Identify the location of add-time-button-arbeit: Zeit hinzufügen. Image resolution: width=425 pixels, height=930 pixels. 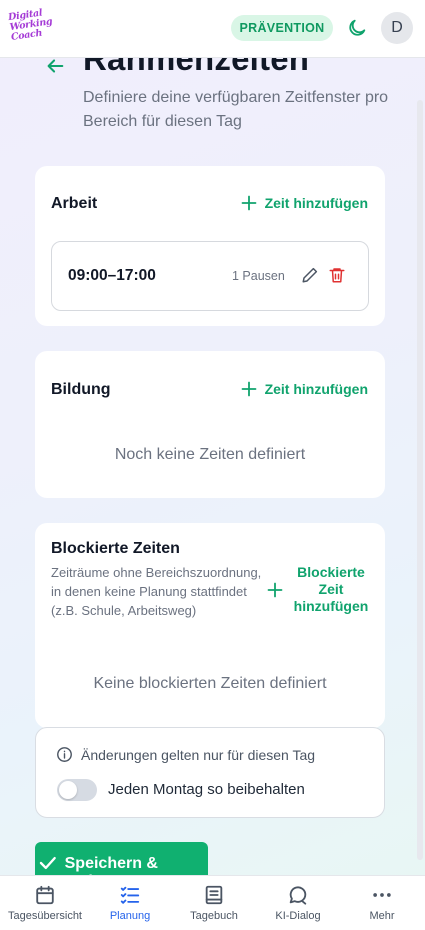
(304, 203).